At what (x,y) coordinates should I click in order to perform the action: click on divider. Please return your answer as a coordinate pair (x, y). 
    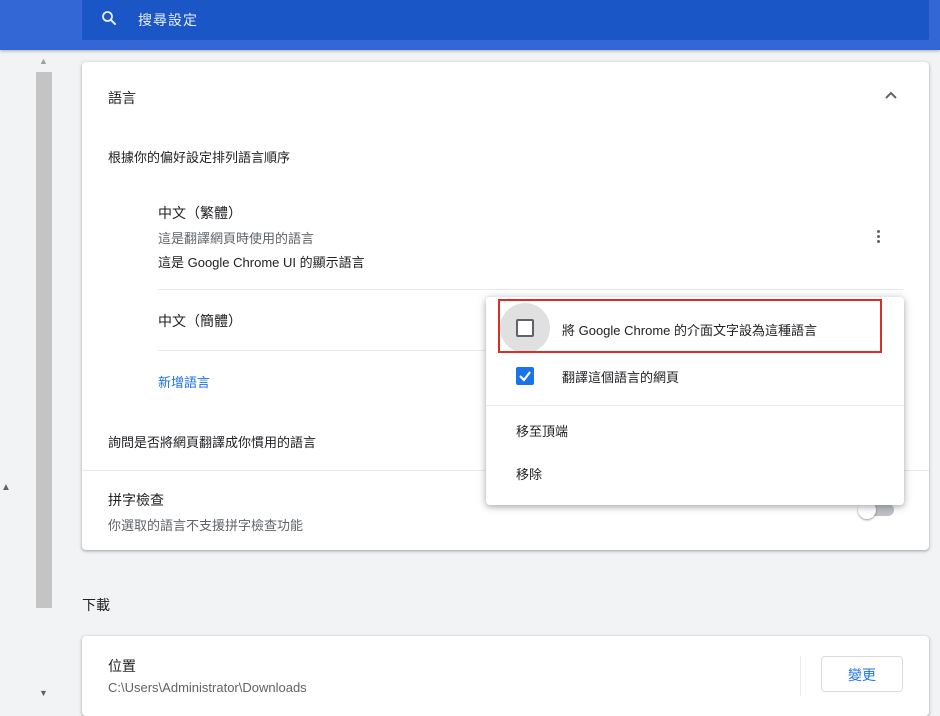
    Looking at the image, I should click on (530, 289).